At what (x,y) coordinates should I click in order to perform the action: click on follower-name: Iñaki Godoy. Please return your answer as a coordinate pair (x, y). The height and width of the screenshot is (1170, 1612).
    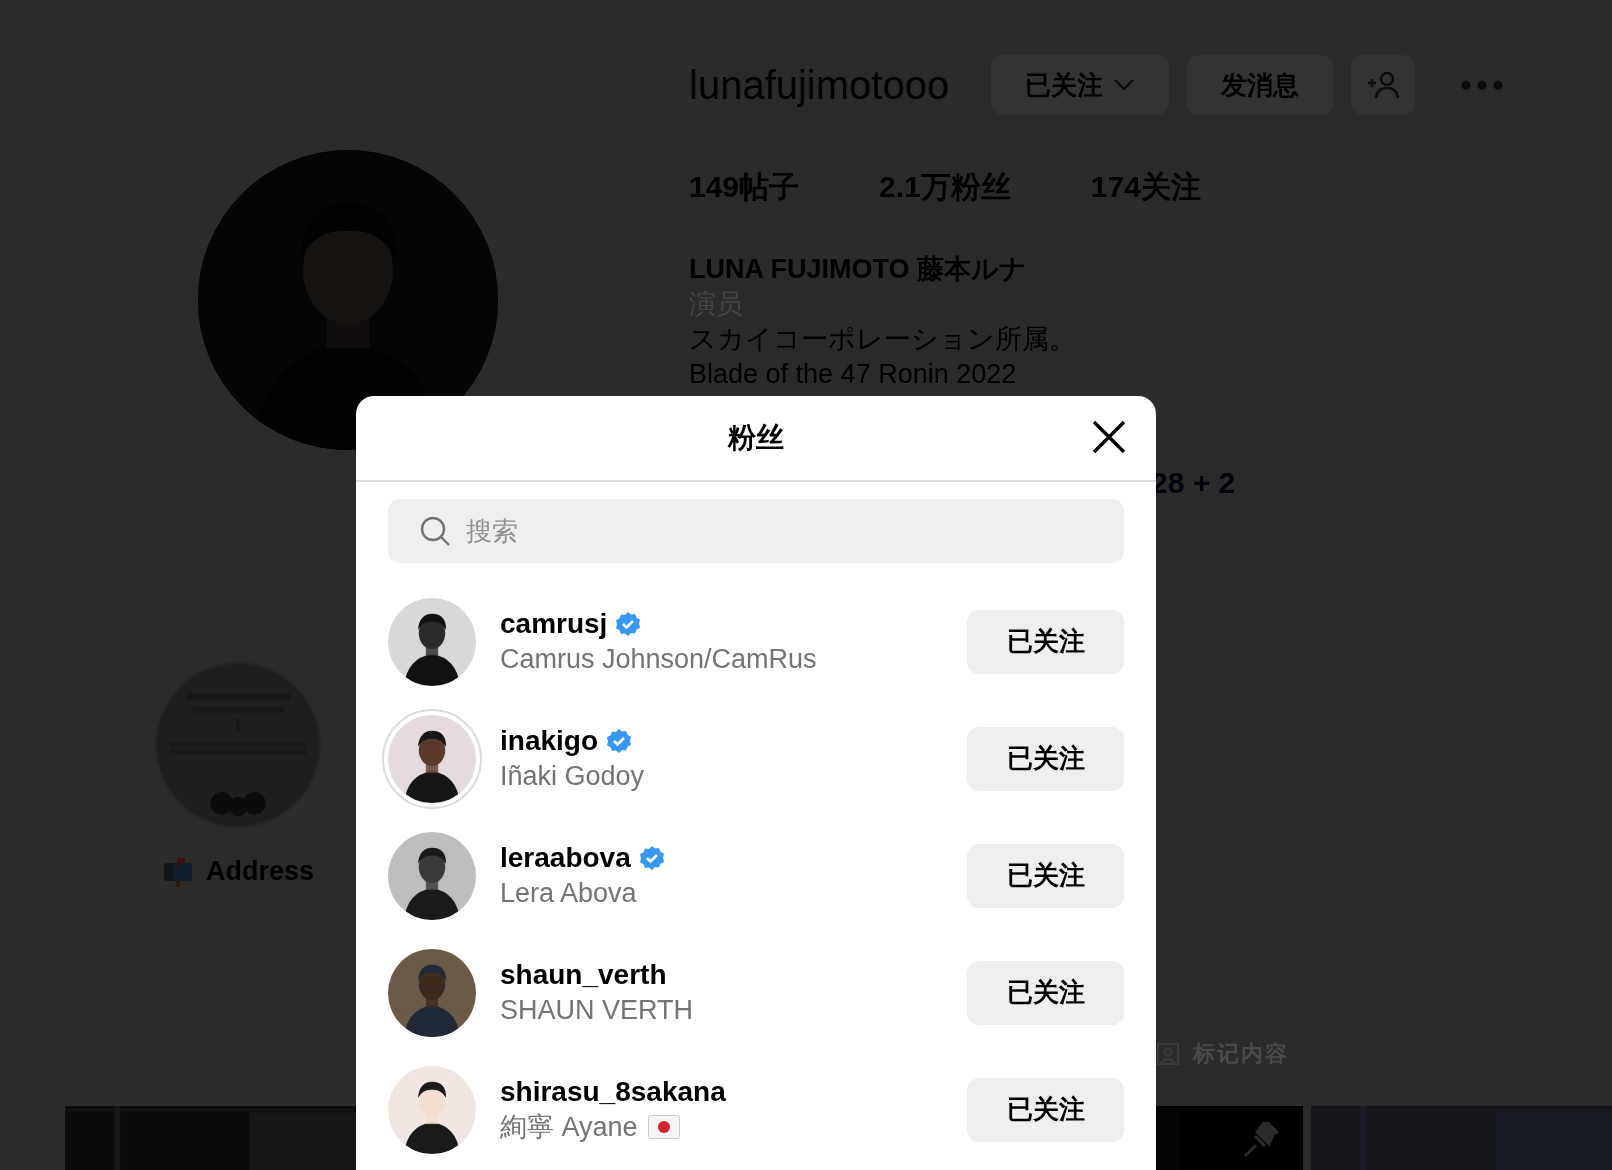
    Looking at the image, I should click on (572, 776).